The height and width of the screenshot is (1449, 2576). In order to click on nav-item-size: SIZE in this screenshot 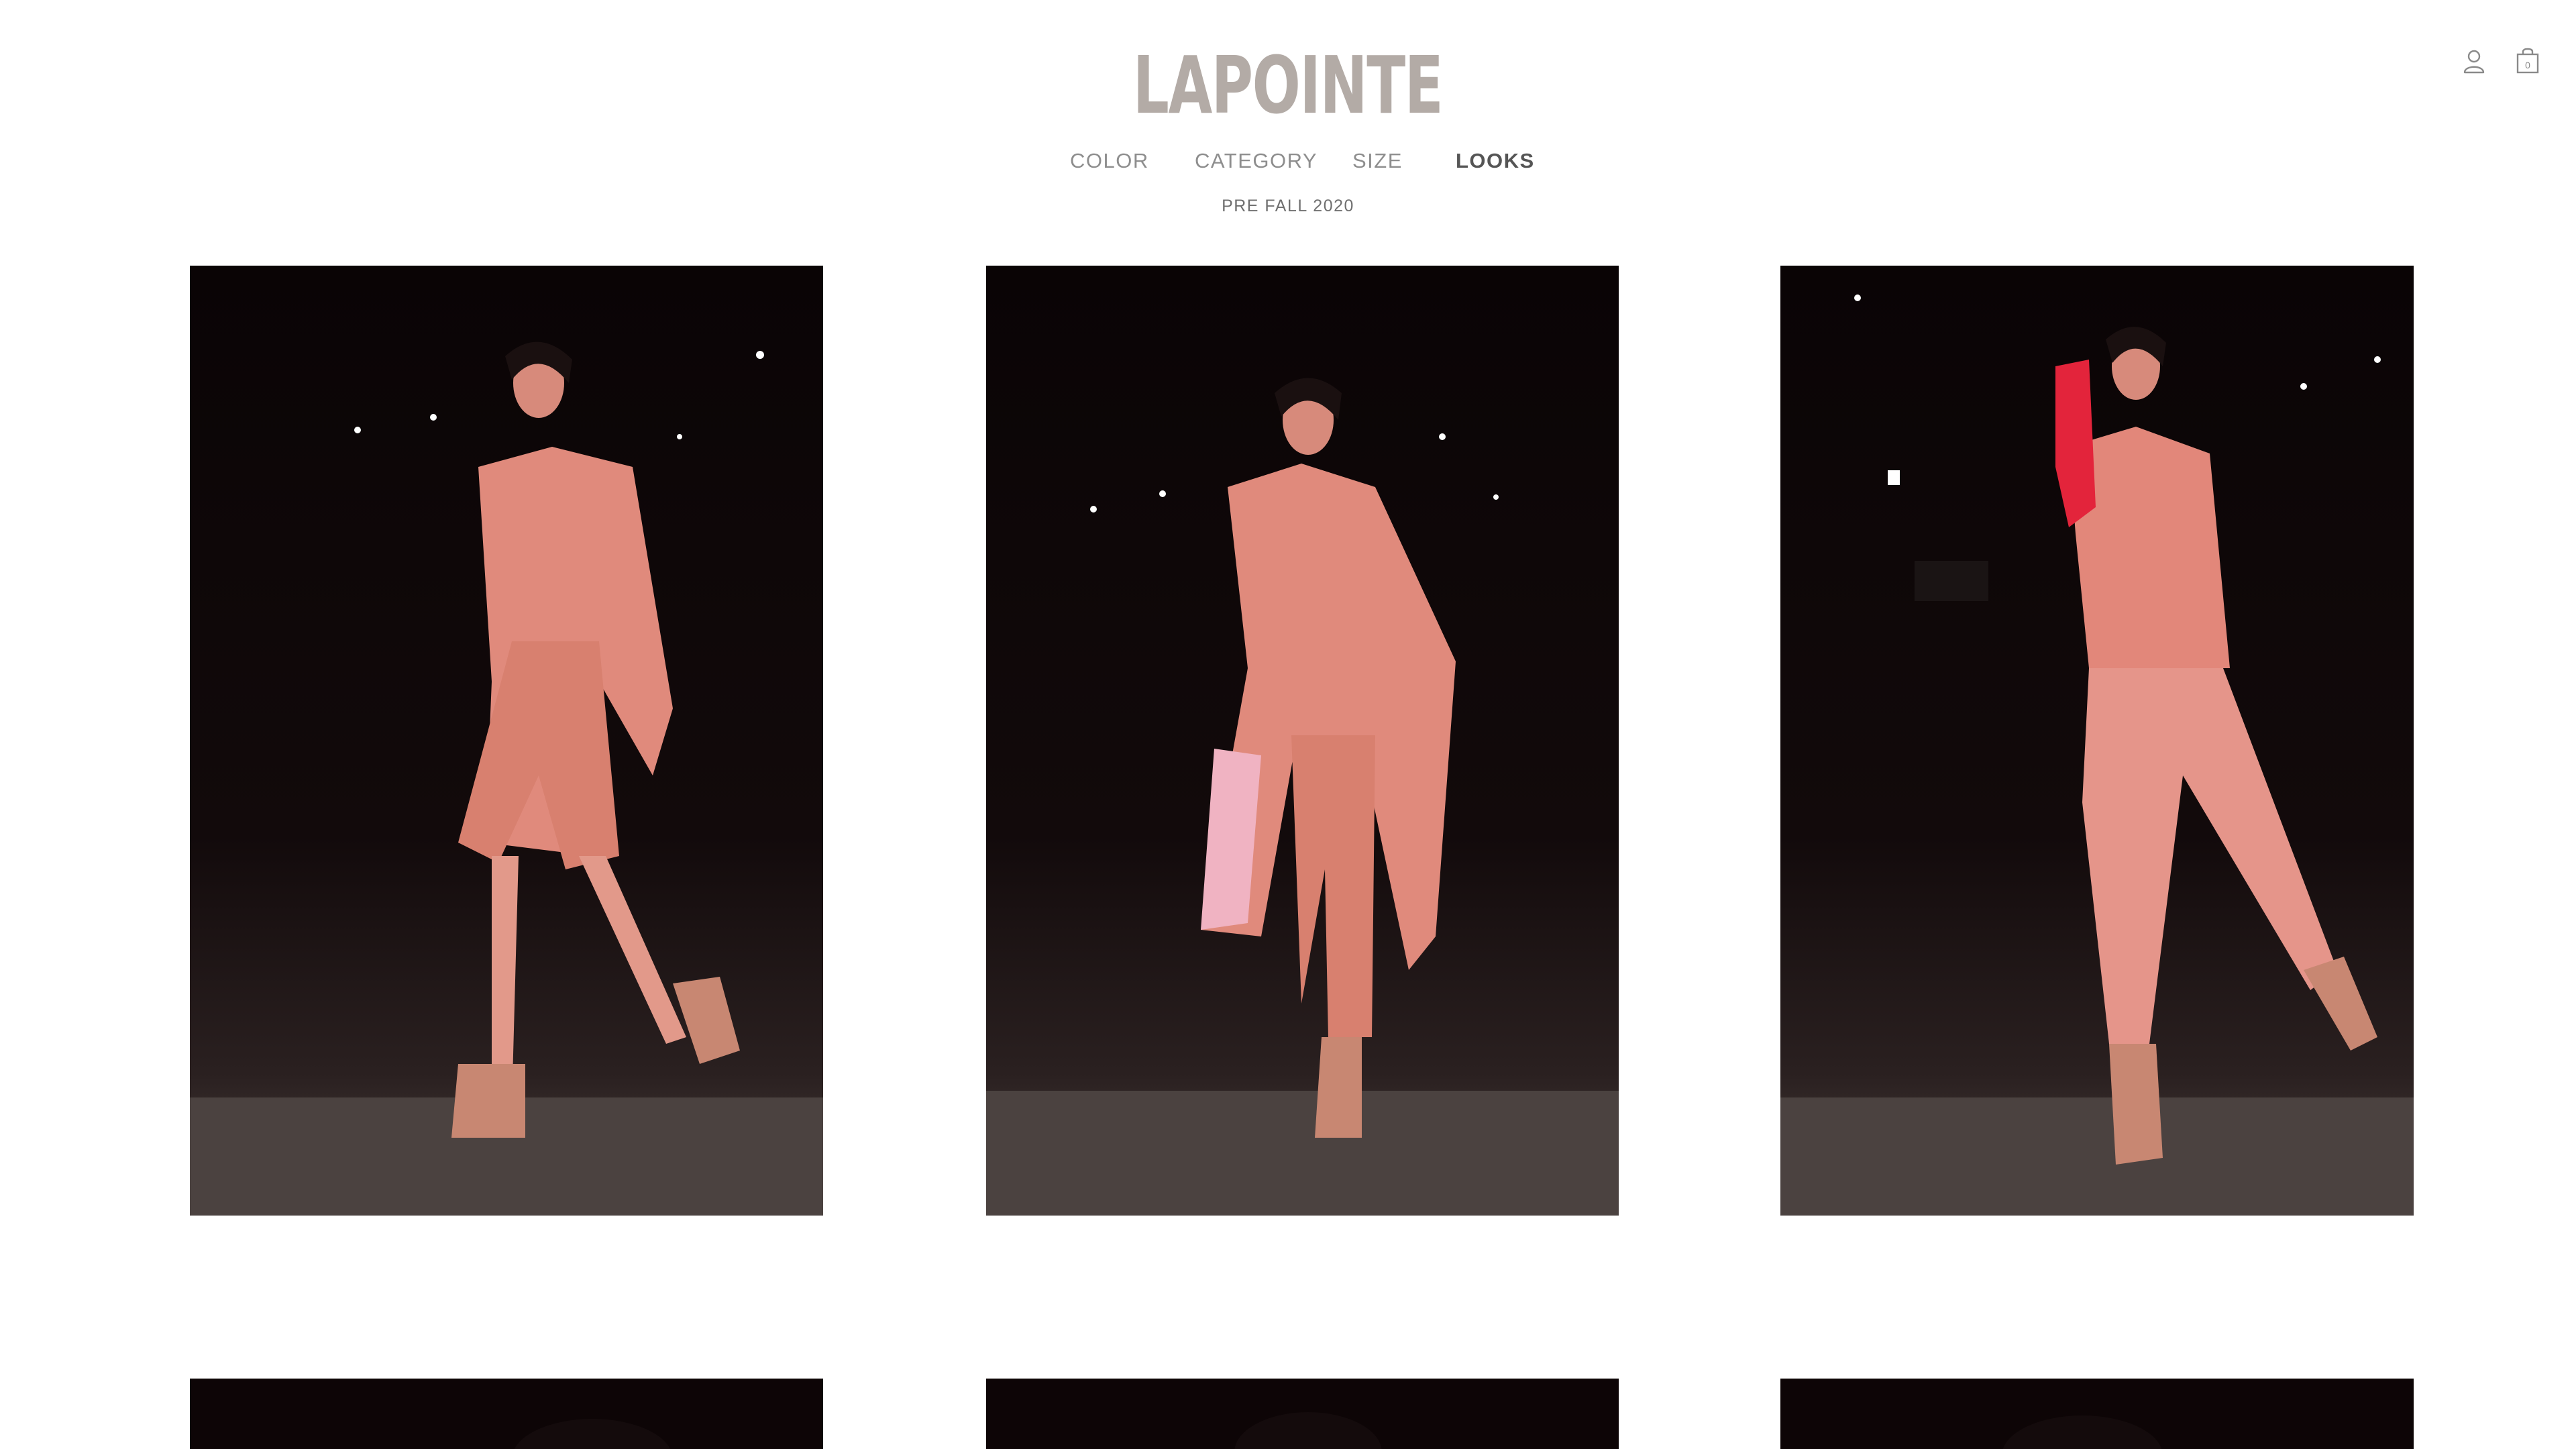, I will do `click(1377, 161)`.